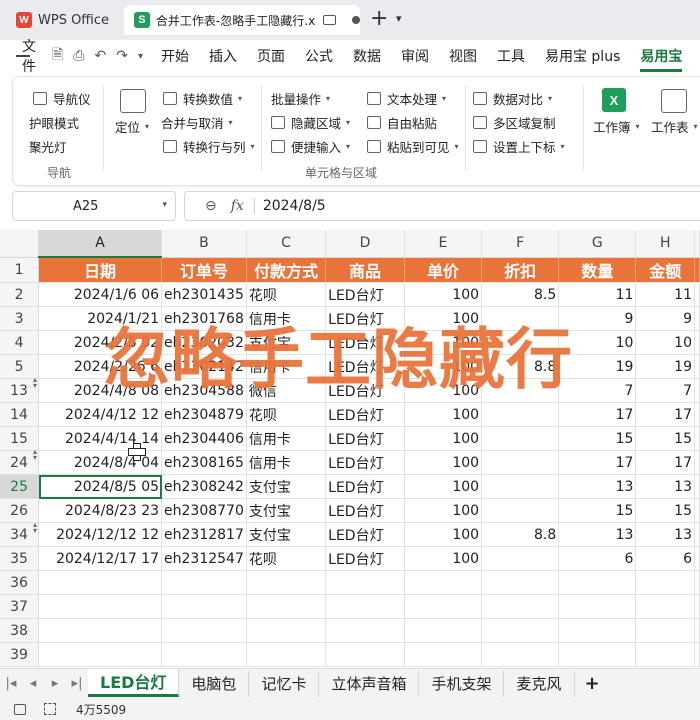 Image resolution: width=700 pixels, height=720 pixels. What do you see at coordinates (62, 98) in the screenshot?
I see `navigator-button: 导航仪` at bounding box center [62, 98].